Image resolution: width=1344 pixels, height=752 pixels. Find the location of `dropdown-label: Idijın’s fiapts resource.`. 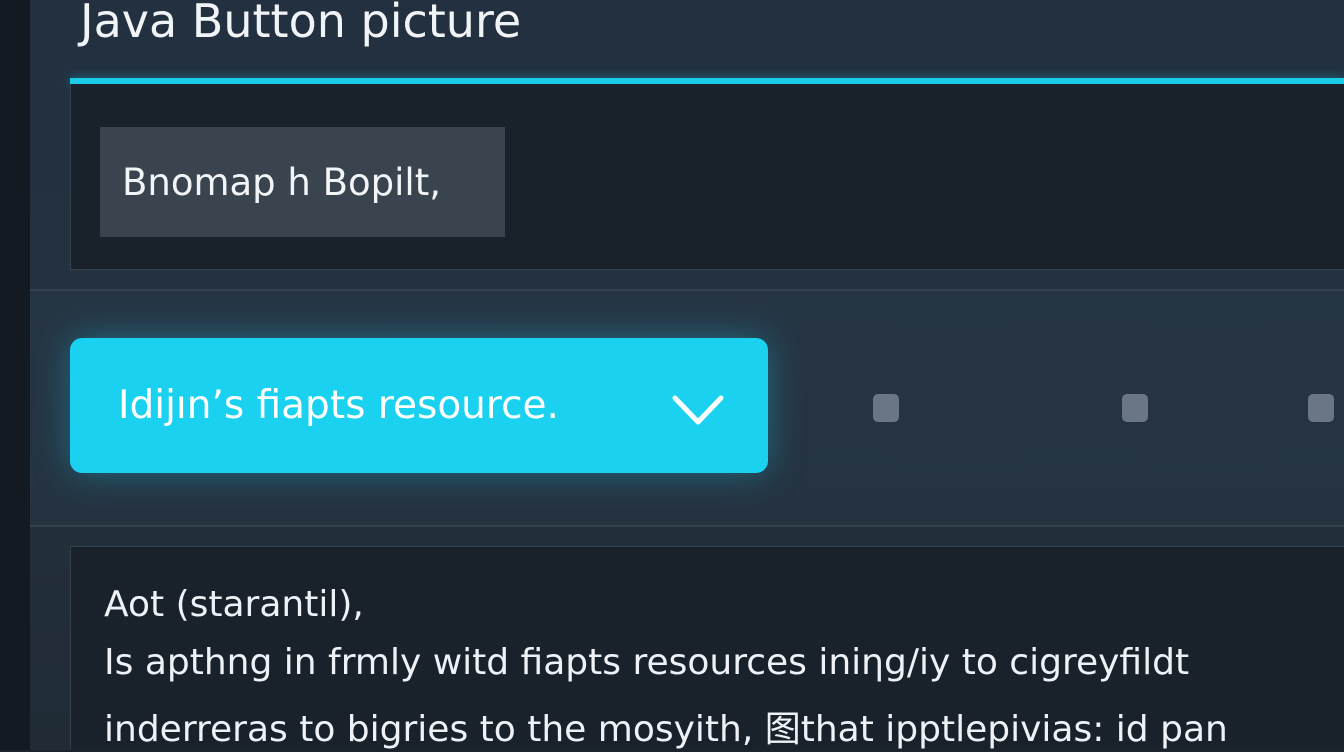

dropdown-label: Idijın’s fiapts resource. is located at coordinates (338, 405).